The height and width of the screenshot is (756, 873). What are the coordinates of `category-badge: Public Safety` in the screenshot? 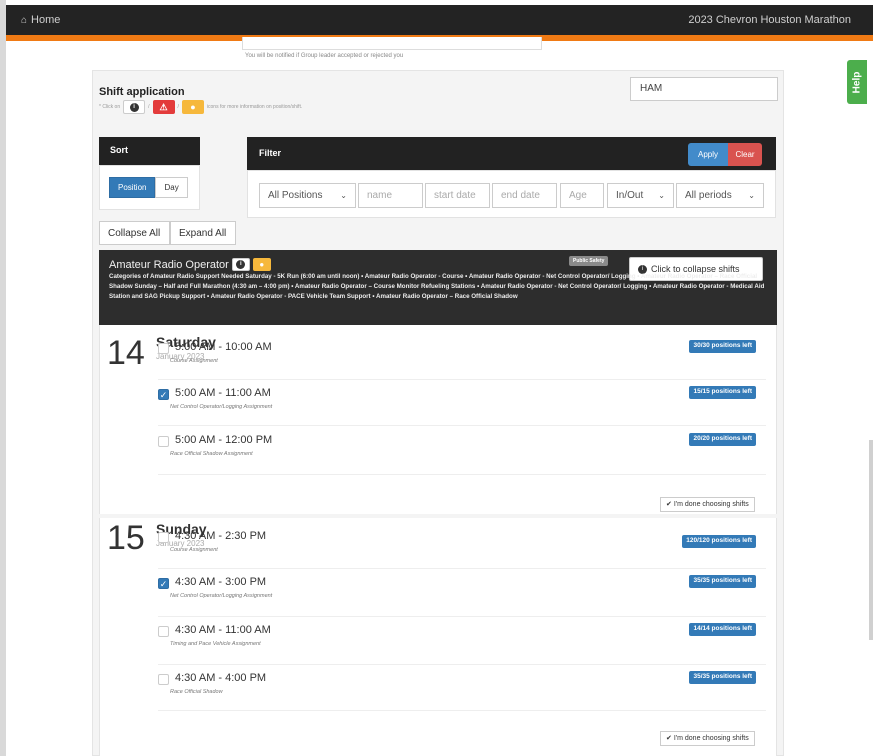 It's located at (589, 261).